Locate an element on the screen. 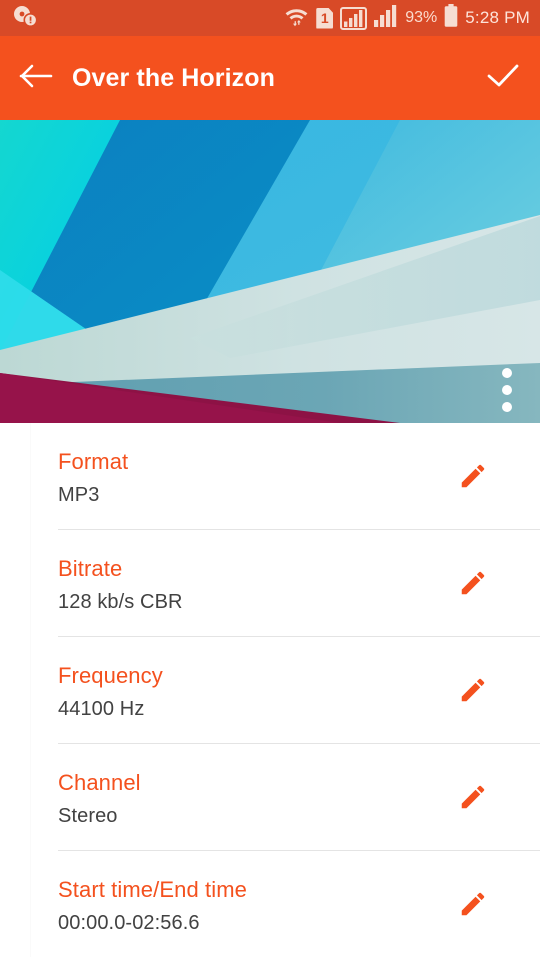 This screenshot has width=540, height=960. list-item-bitrate: Bitrate 128 kb/s CBR is located at coordinates (270, 583).